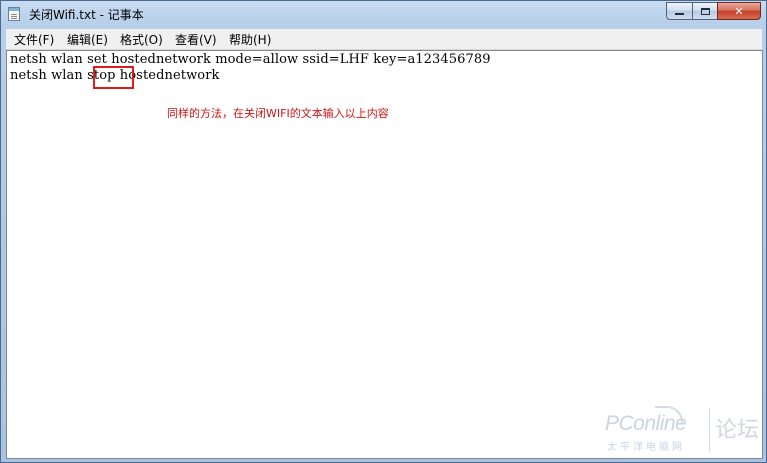 Image resolution: width=767 pixels, height=463 pixels. What do you see at coordinates (196, 39) in the screenshot?
I see `menu-view: 查看(V)` at bounding box center [196, 39].